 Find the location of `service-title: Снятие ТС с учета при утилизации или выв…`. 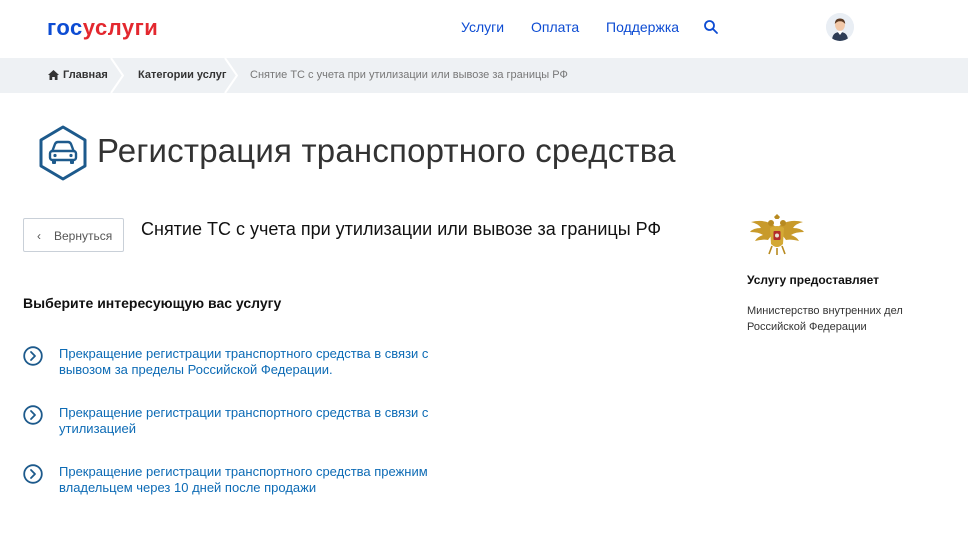

service-title: Снятие ТС с учета при утилизации или выв… is located at coordinates (401, 229).